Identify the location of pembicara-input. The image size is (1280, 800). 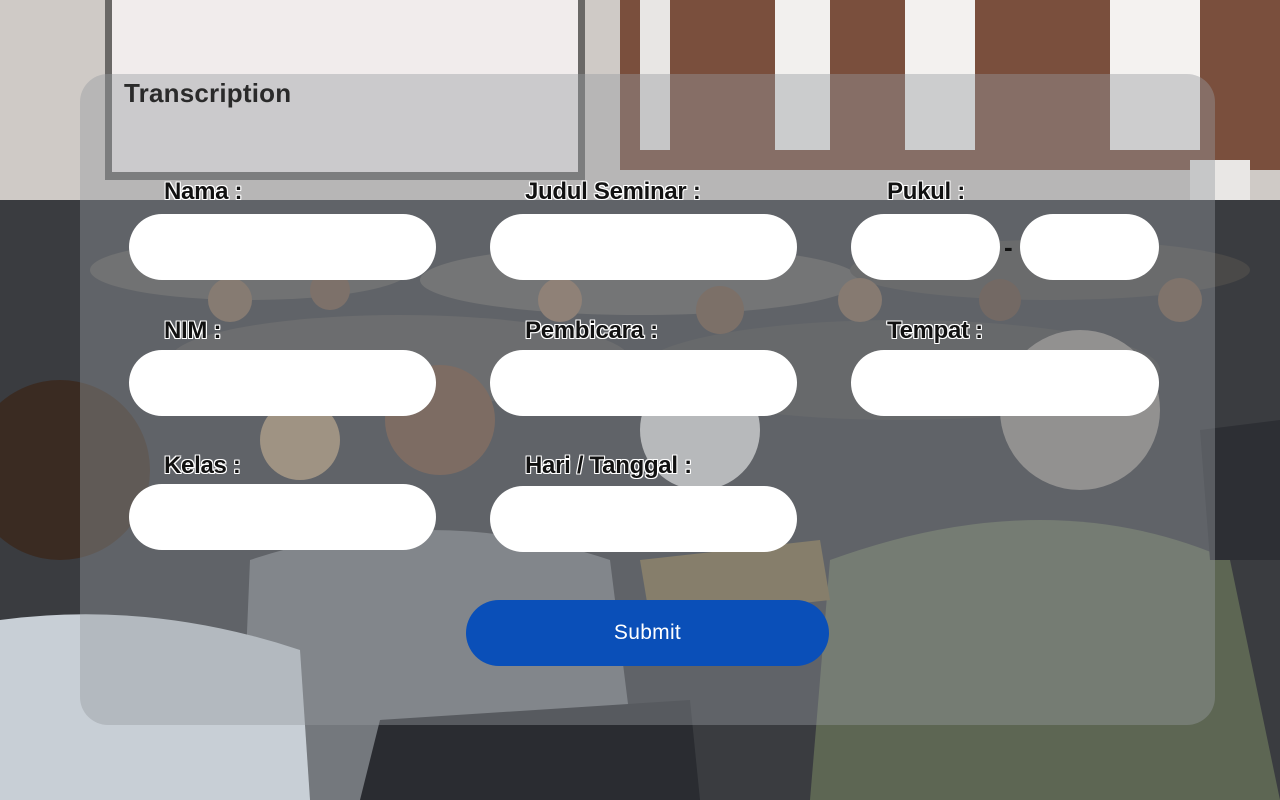
(643, 383).